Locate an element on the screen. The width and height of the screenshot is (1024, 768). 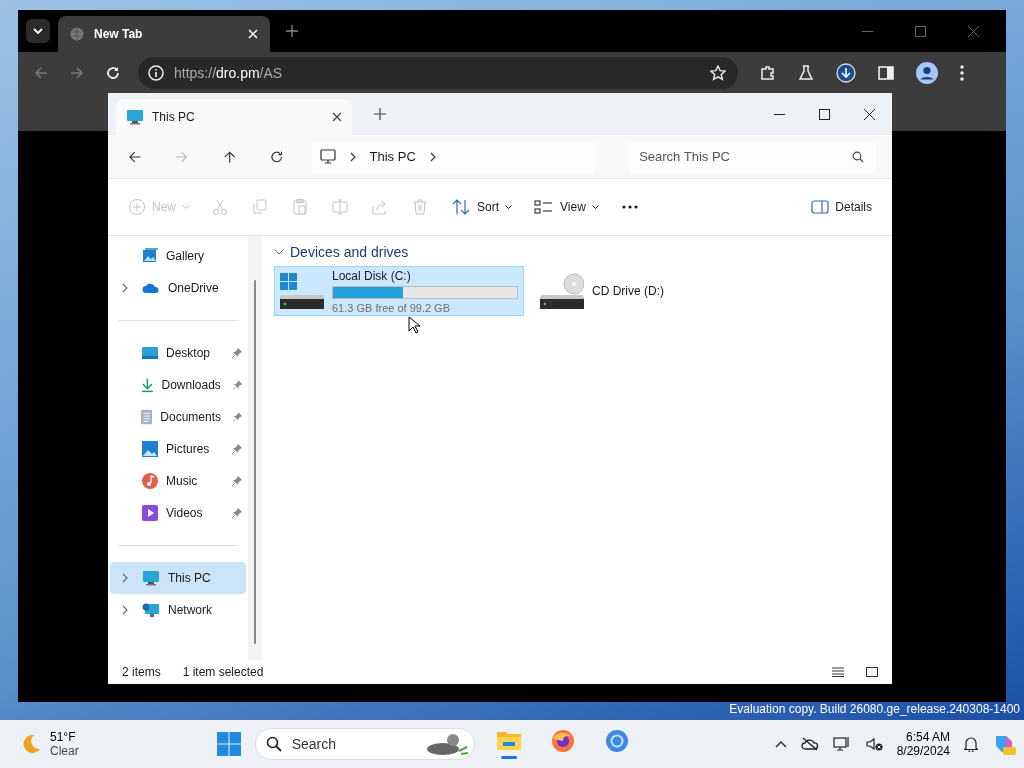
tab-title: This PC is located at coordinates (173, 117).